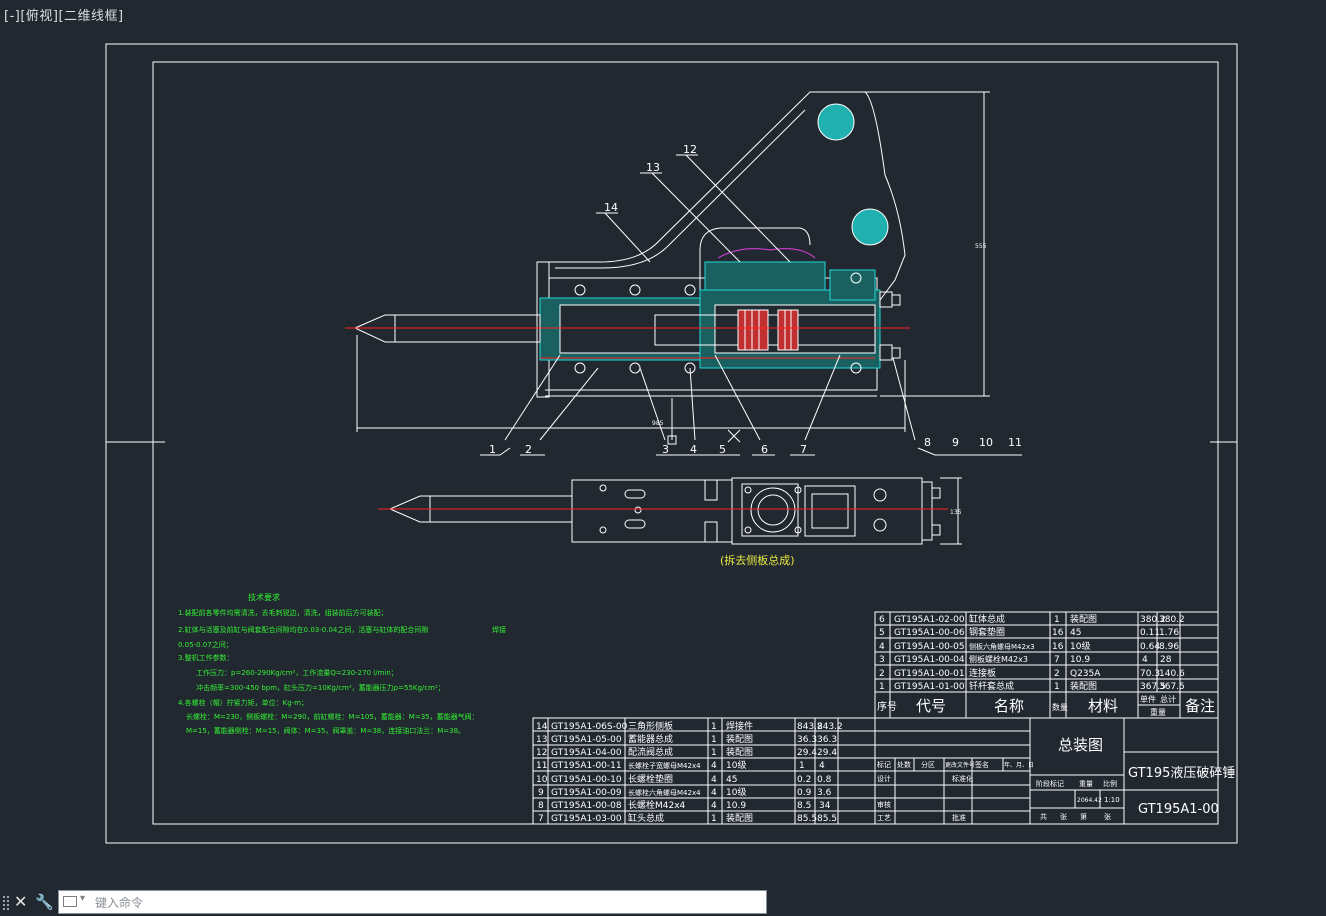 This screenshot has width=1326, height=916. Describe the element at coordinates (665, 449) in the screenshot. I see `balloon-3: 3` at that location.